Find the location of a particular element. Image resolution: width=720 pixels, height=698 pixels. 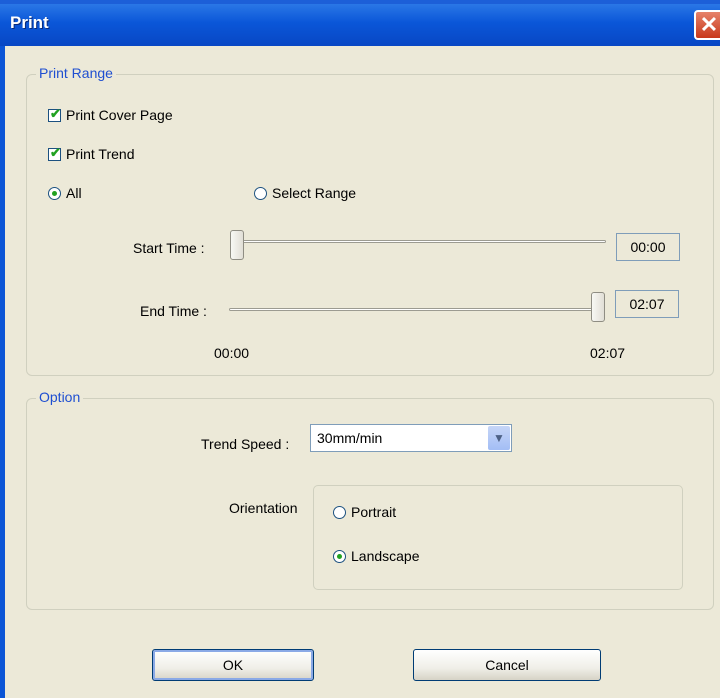

title-bar: Print ✕ is located at coordinates (360, 23).